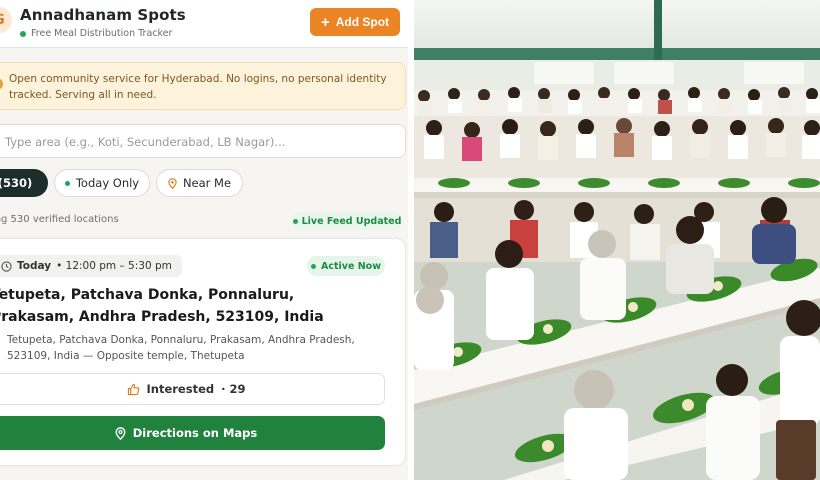  What do you see at coordinates (6, 20) in the screenshot?
I see `app-logo: G` at bounding box center [6, 20].